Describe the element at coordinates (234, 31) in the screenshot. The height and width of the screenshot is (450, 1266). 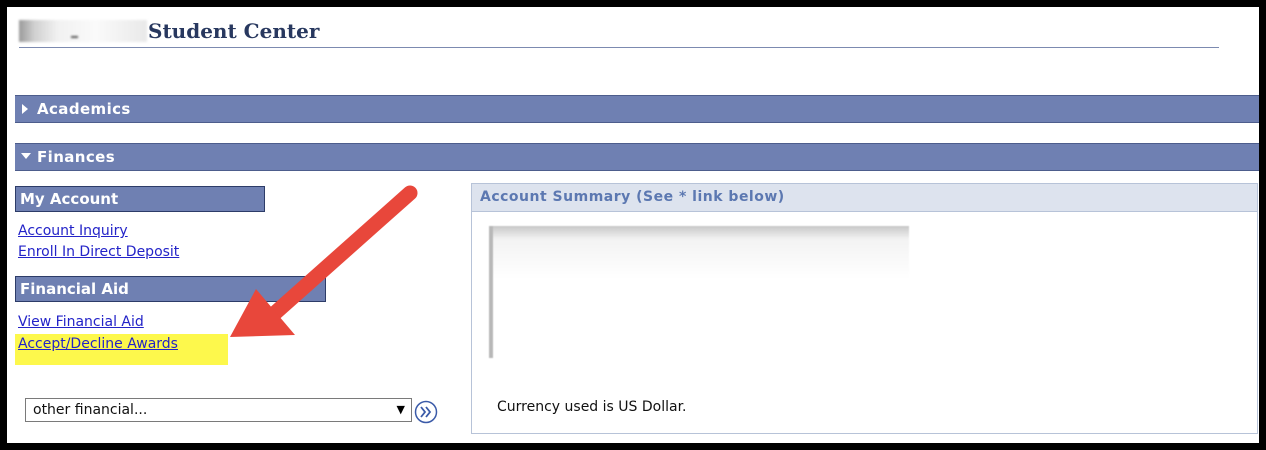
I see `page-title: Student Center` at that location.